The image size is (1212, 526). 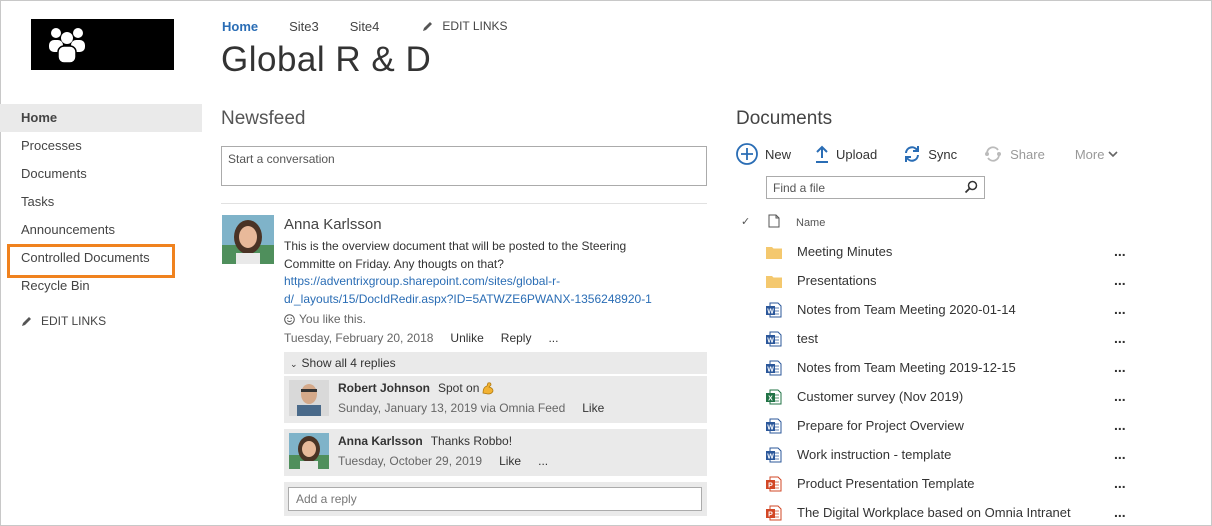 What do you see at coordinates (1027, 154) in the screenshot?
I see `share-label: Share` at bounding box center [1027, 154].